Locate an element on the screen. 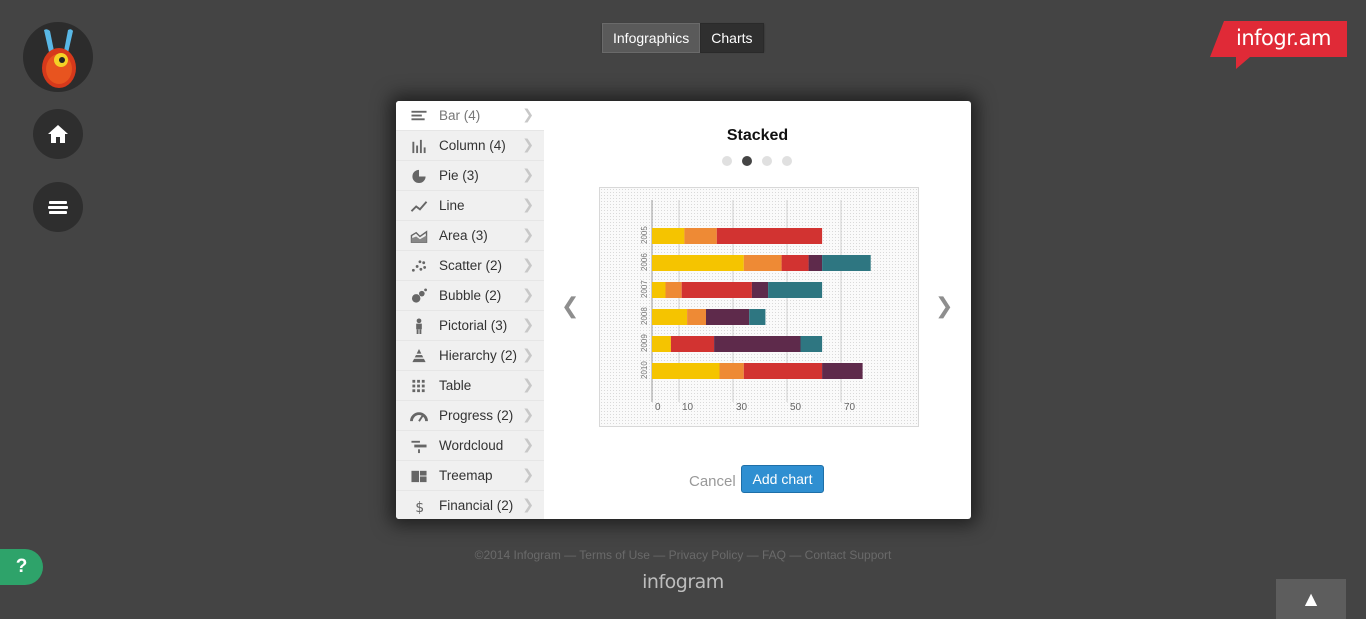 The image size is (1366, 619). chart-type-label: Scatter (2) is located at coordinates (471, 265).